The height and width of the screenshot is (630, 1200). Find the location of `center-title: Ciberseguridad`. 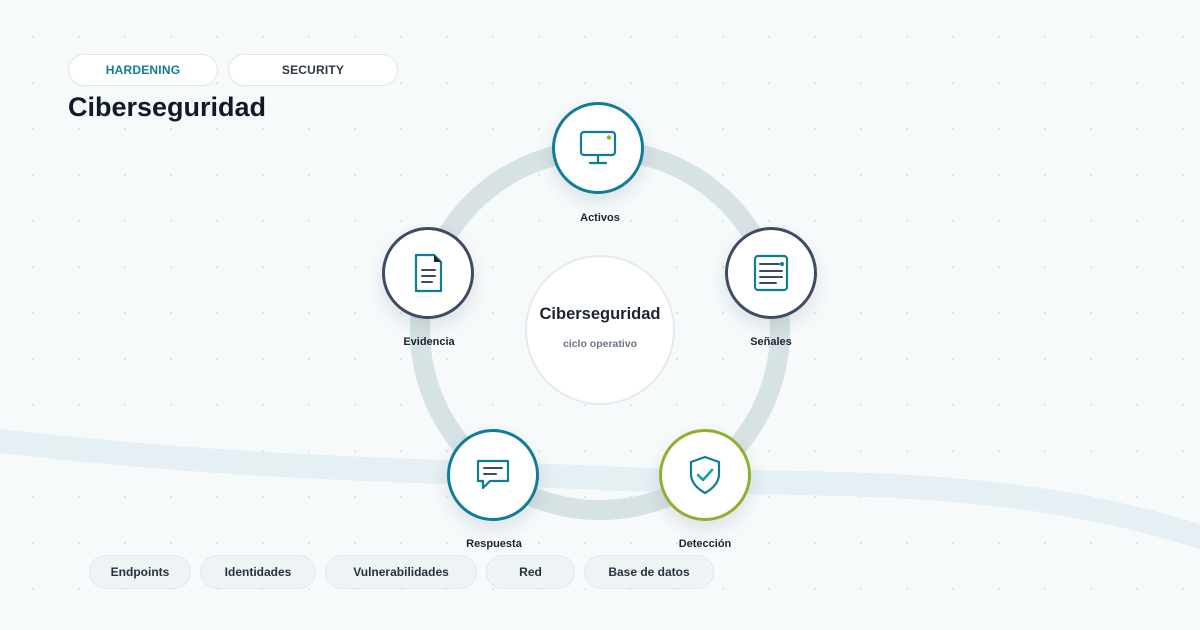

center-title: Ciberseguridad is located at coordinates (600, 313).